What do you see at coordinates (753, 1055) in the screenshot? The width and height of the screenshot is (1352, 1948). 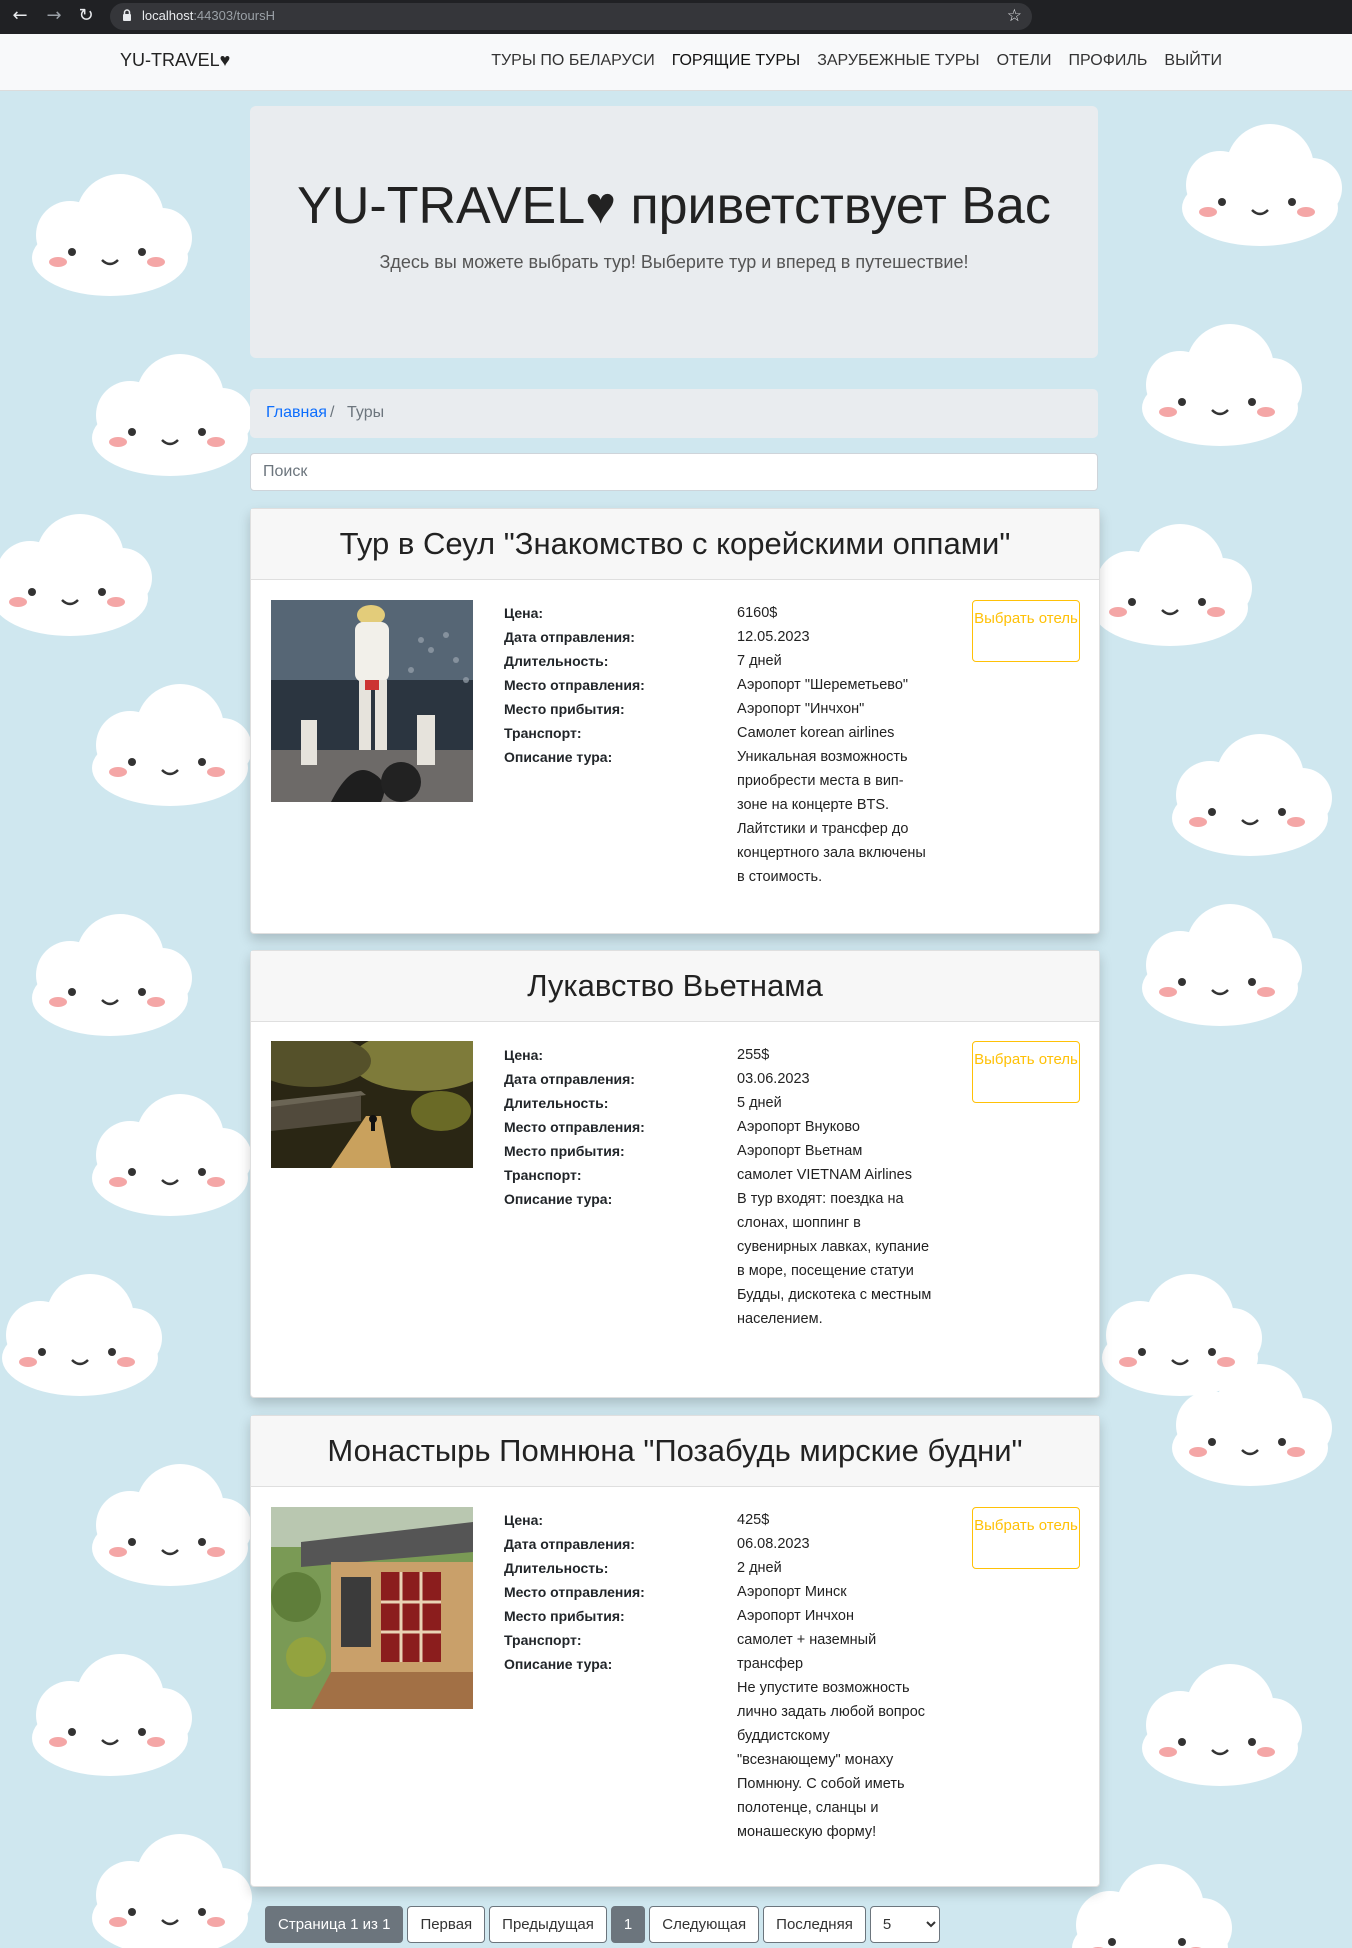 I see `price-value: 255$` at bounding box center [753, 1055].